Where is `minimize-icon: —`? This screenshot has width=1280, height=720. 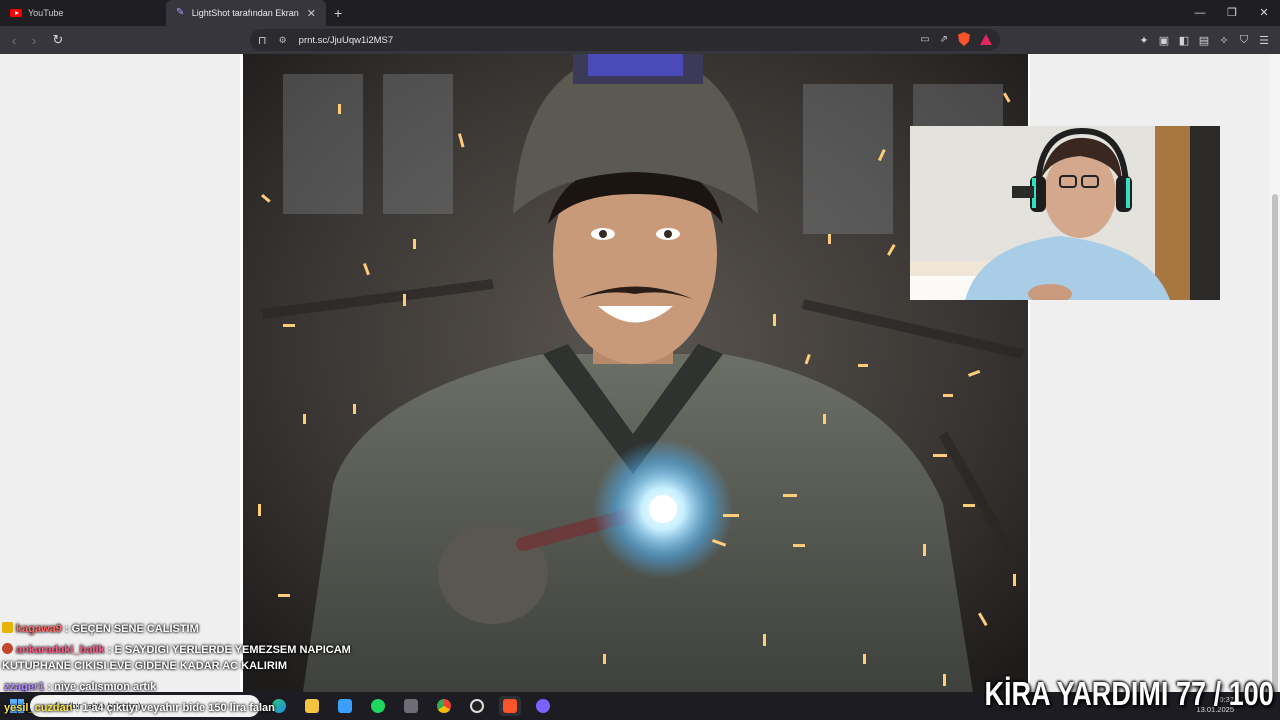
minimize-icon: — is located at coordinates (1200, 13).